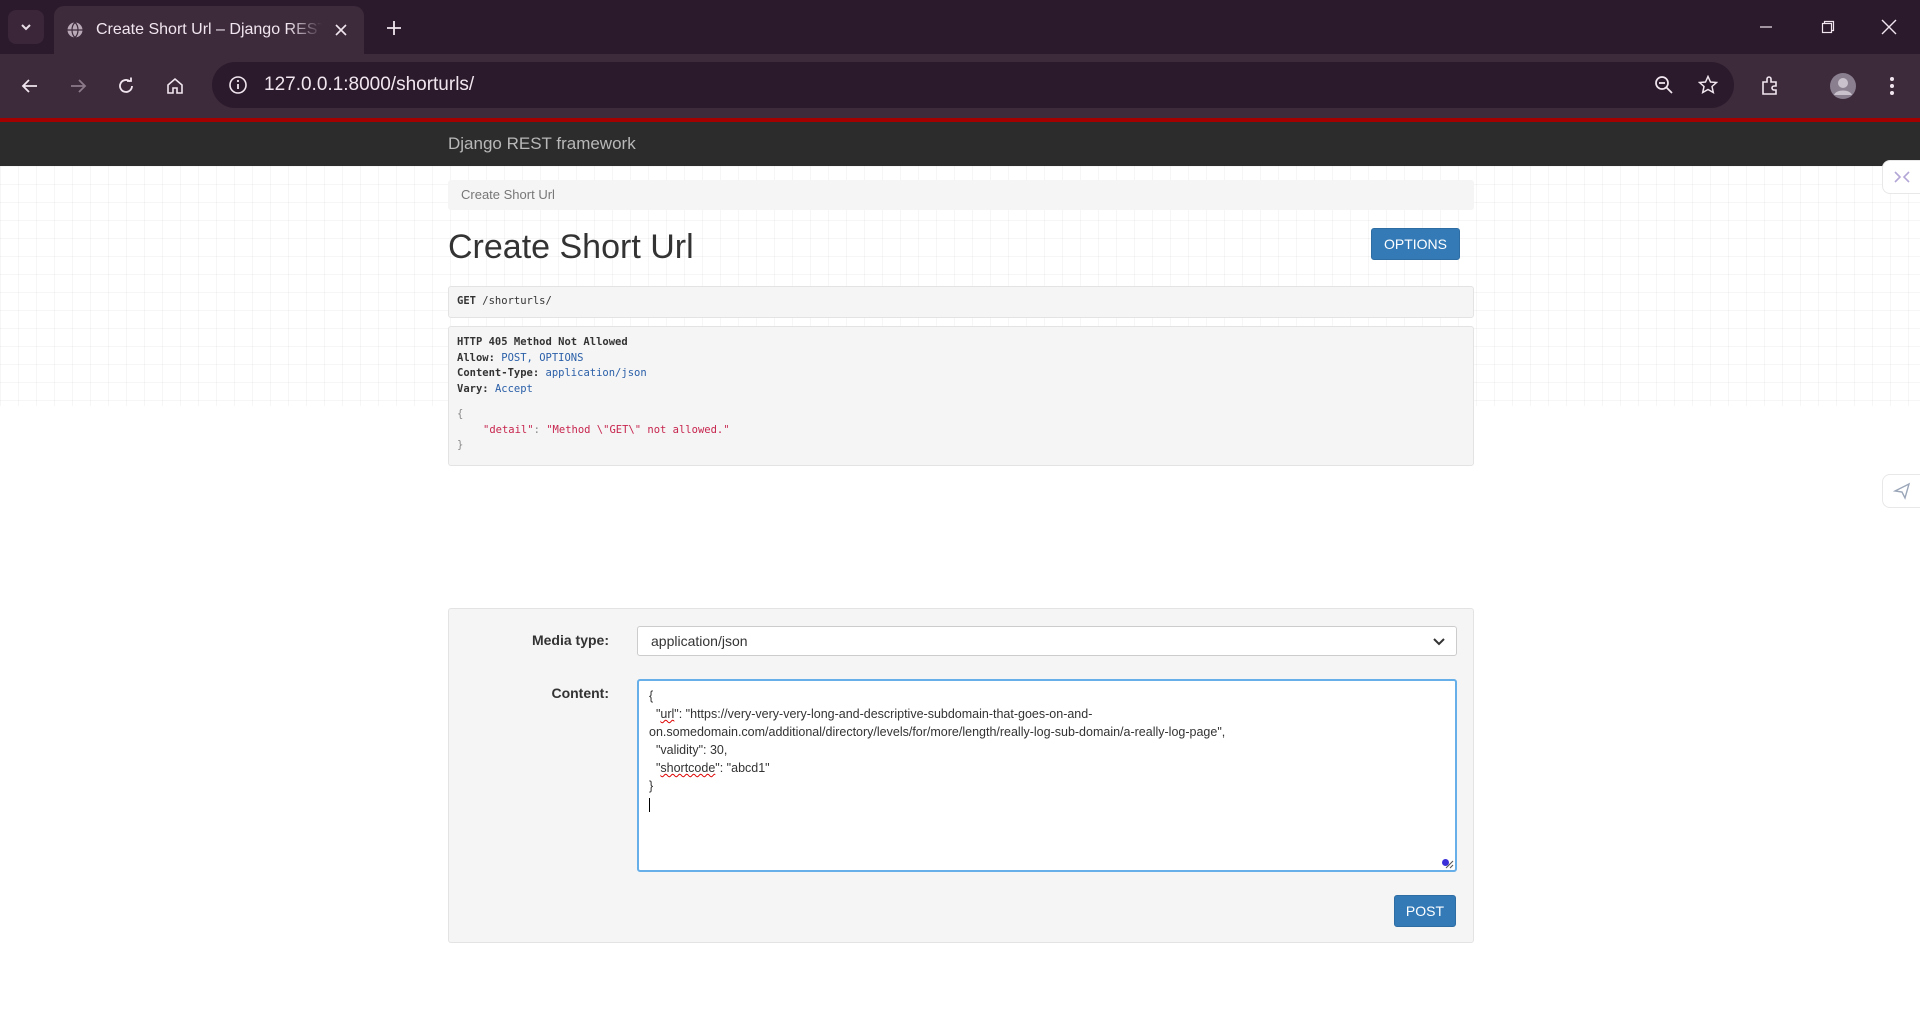 Image resolution: width=1920 pixels, height=1020 pixels. Describe the element at coordinates (508, 429) in the screenshot. I see `json-key: "detail"` at that location.